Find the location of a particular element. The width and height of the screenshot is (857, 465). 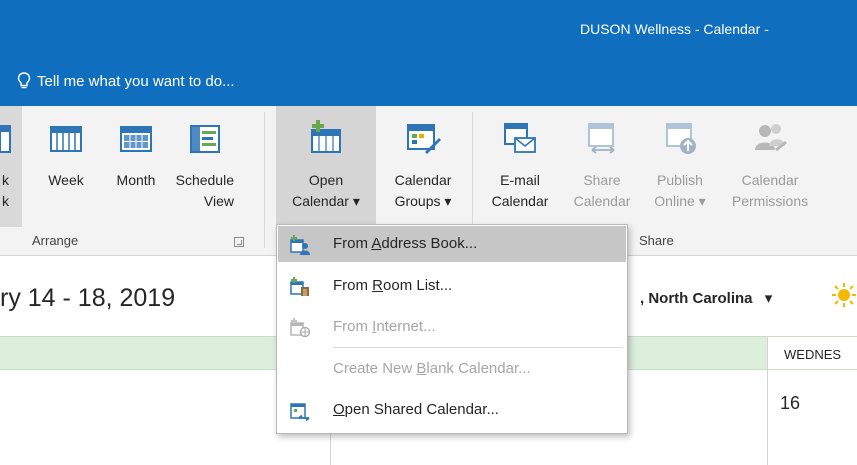

room-list-icon is located at coordinates (299, 286).